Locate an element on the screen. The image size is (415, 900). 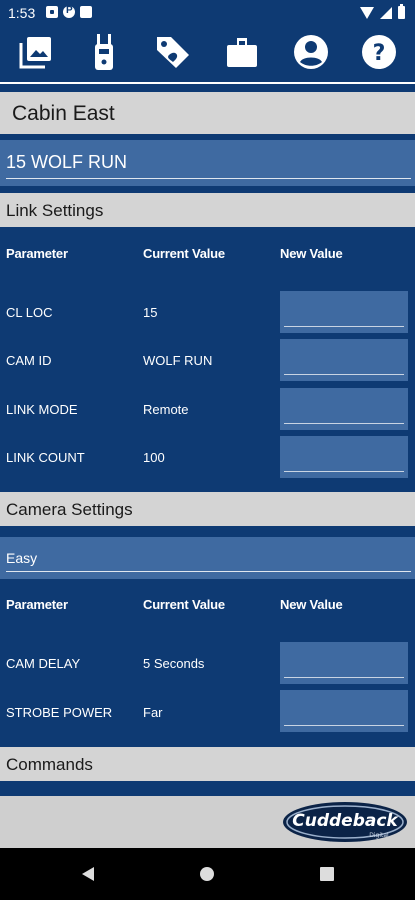
param-link-mode: LINK MODE is located at coordinates (42, 409).